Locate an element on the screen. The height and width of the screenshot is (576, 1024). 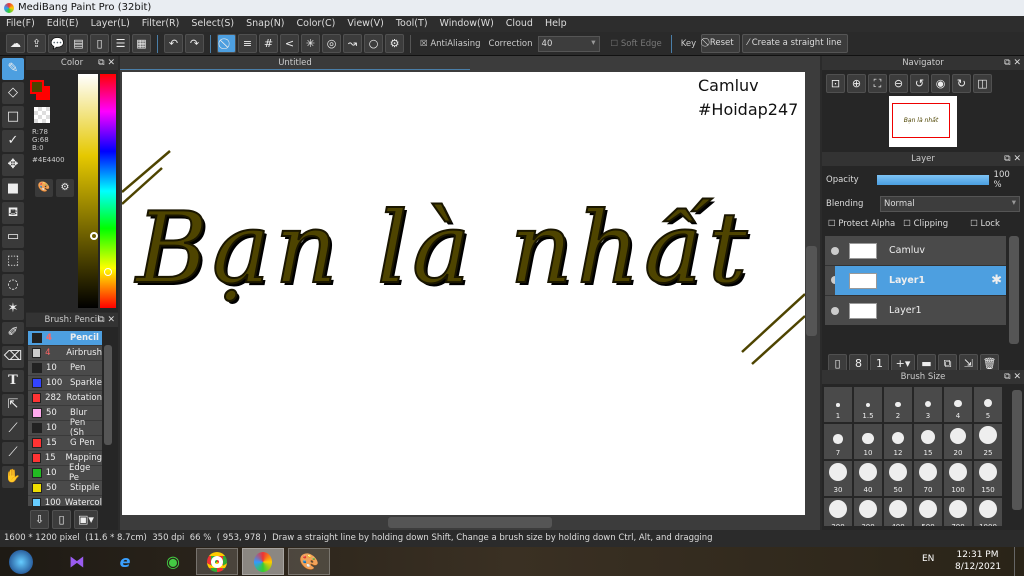
brush-size-cell: 30 is located at coordinates (838, 478).